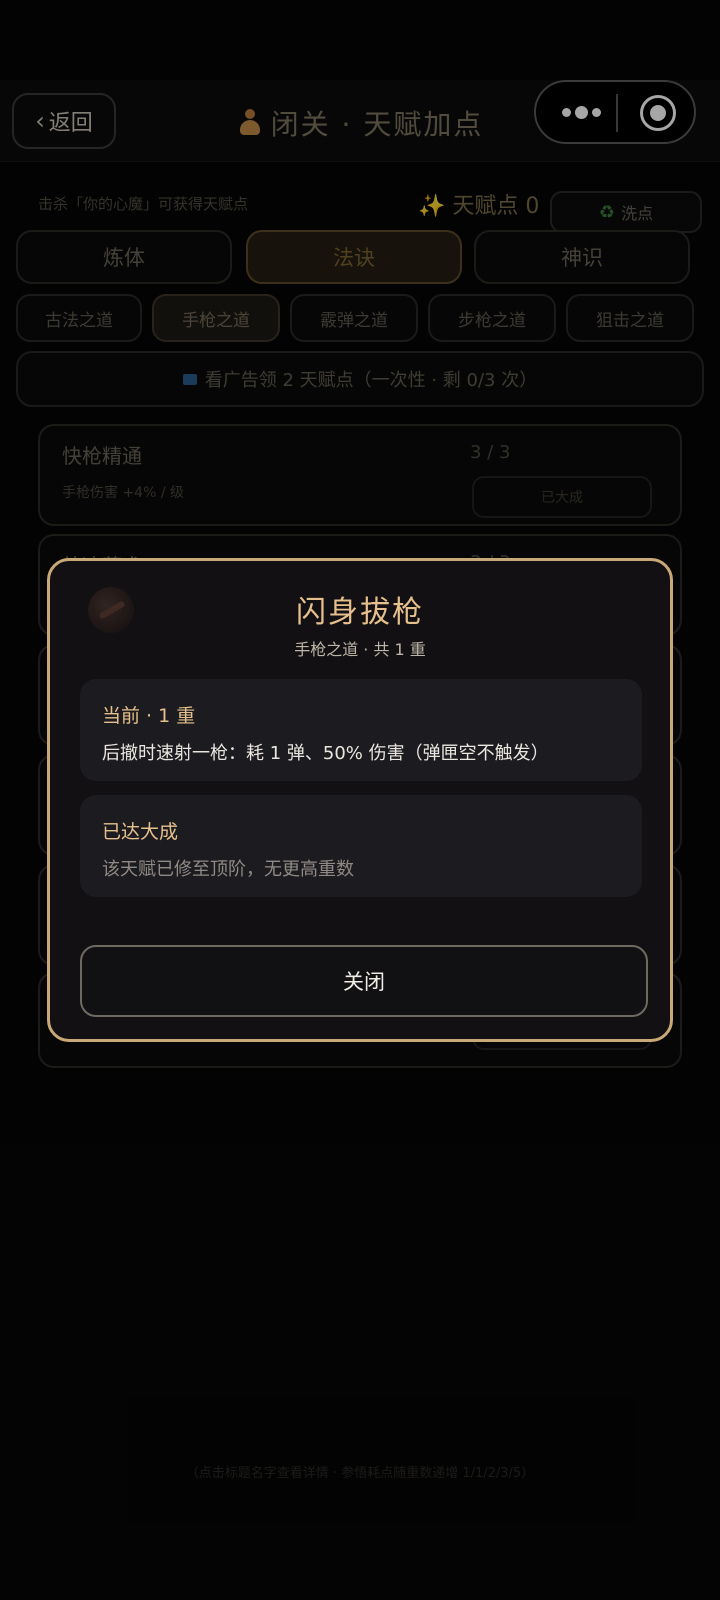  I want to click on current-level-box: 当前 · 1 重 后撤时速射一枪：耗 1 弹、50% 伤害（弹匣空不触发）, so click(361, 730).